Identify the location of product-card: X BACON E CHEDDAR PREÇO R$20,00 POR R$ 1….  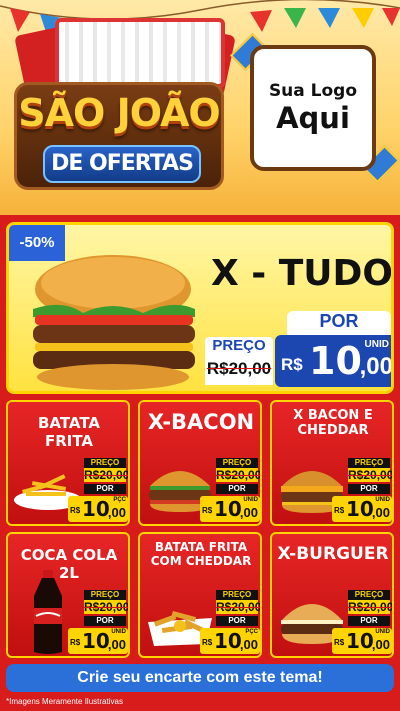
(332, 463).